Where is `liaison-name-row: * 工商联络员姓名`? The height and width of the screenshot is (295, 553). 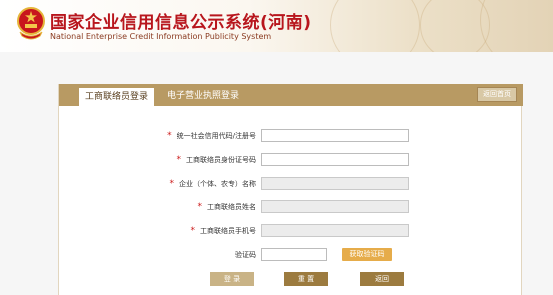 liaison-name-row: * 工商联络员姓名 is located at coordinates (188, 207).